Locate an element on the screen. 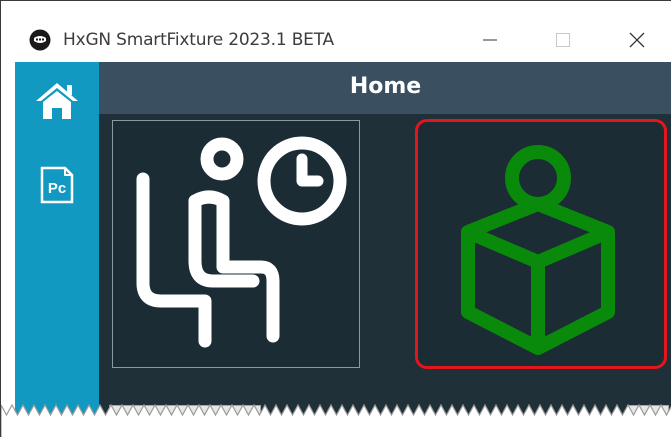  sidebar-item-home is located at coordinates (57, 101).